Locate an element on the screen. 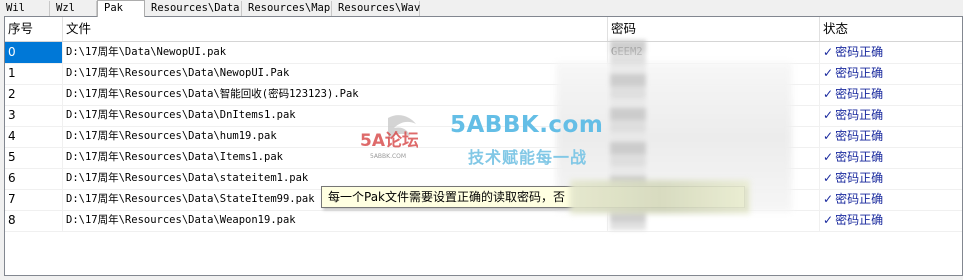 This screenshot has height=280, width=963. tab-resources-data: Resources\Data is located at coordinates (193, 8).